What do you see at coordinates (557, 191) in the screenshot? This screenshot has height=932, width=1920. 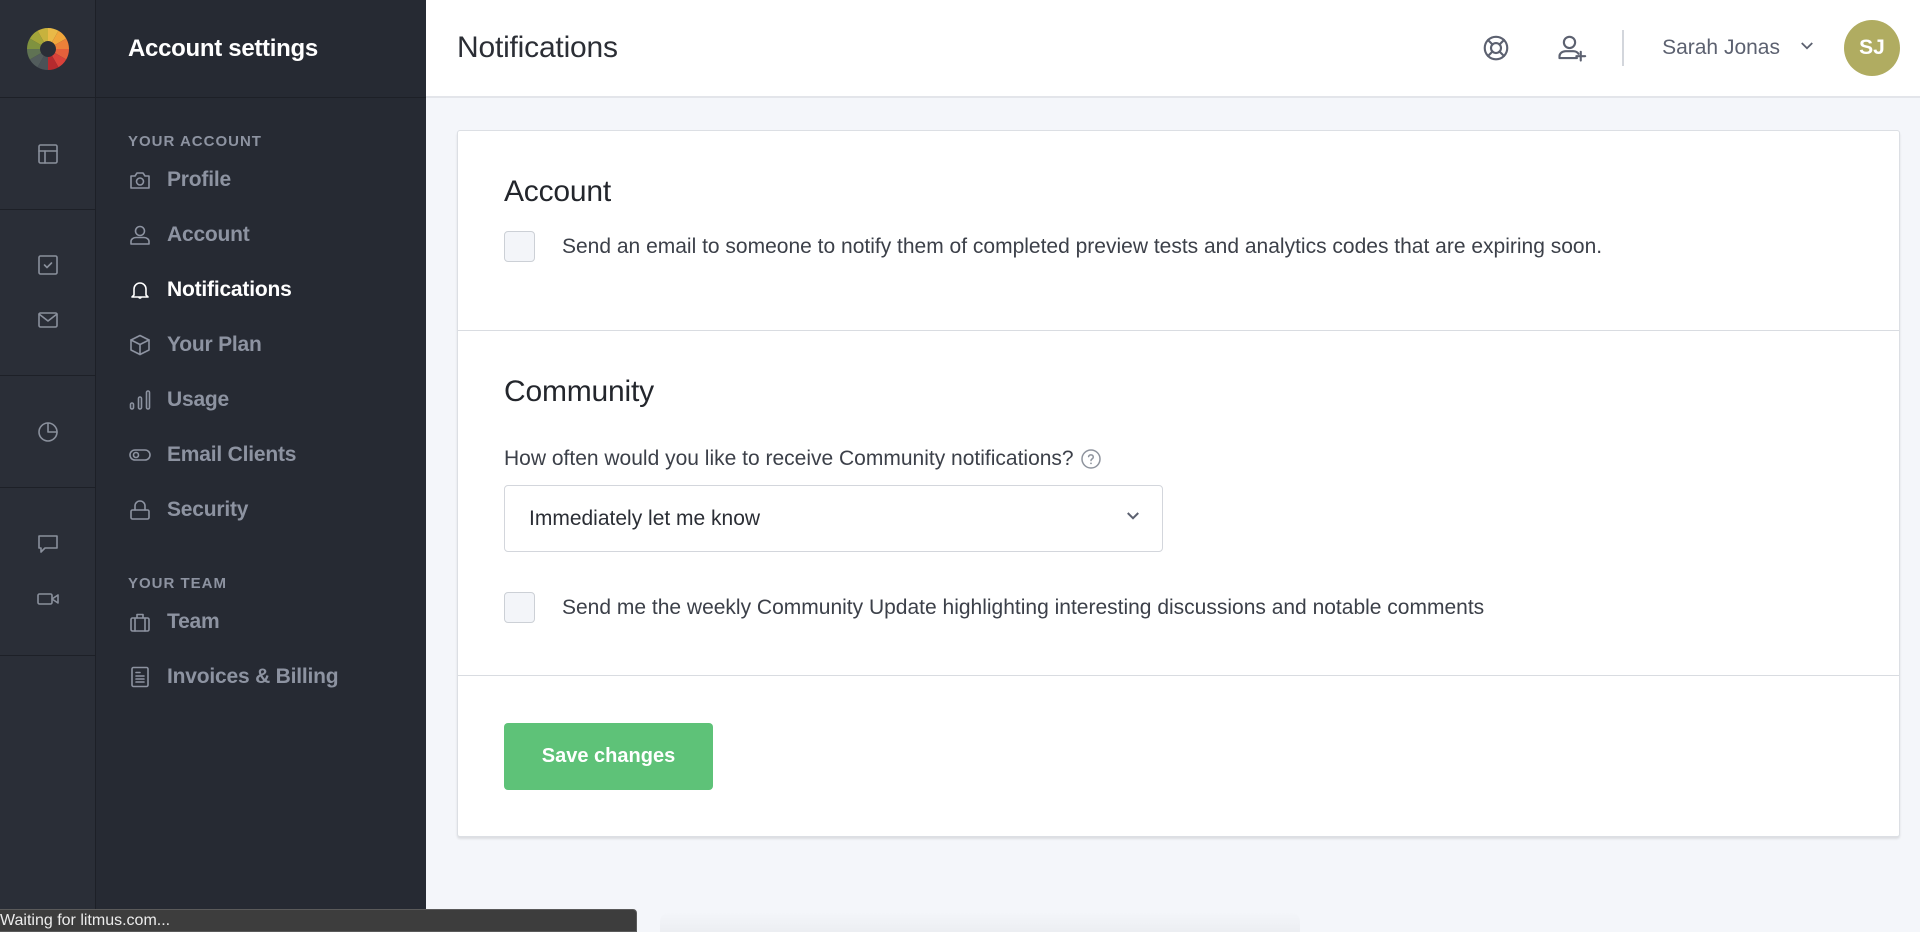 I see `account-section-title: Account` at bounding box center [557, 191].